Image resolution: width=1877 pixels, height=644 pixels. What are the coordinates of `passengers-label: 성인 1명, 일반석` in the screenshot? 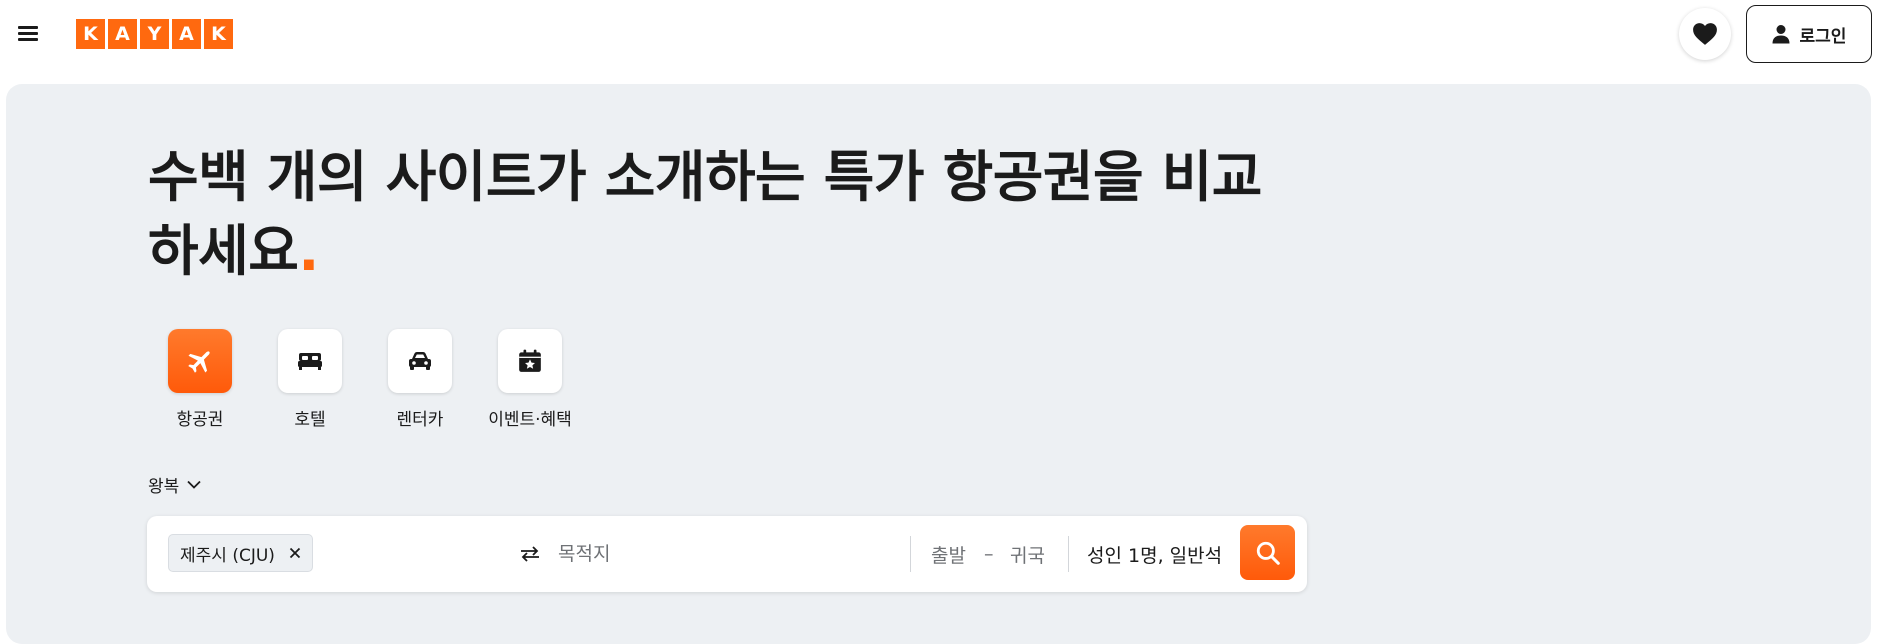 It's located at (1155, 555).